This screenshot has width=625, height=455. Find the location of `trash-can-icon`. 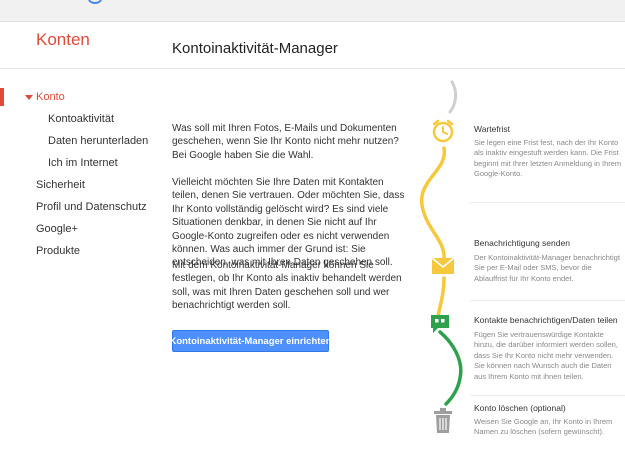

trash-can-icon is located at coordinates (443, 420).